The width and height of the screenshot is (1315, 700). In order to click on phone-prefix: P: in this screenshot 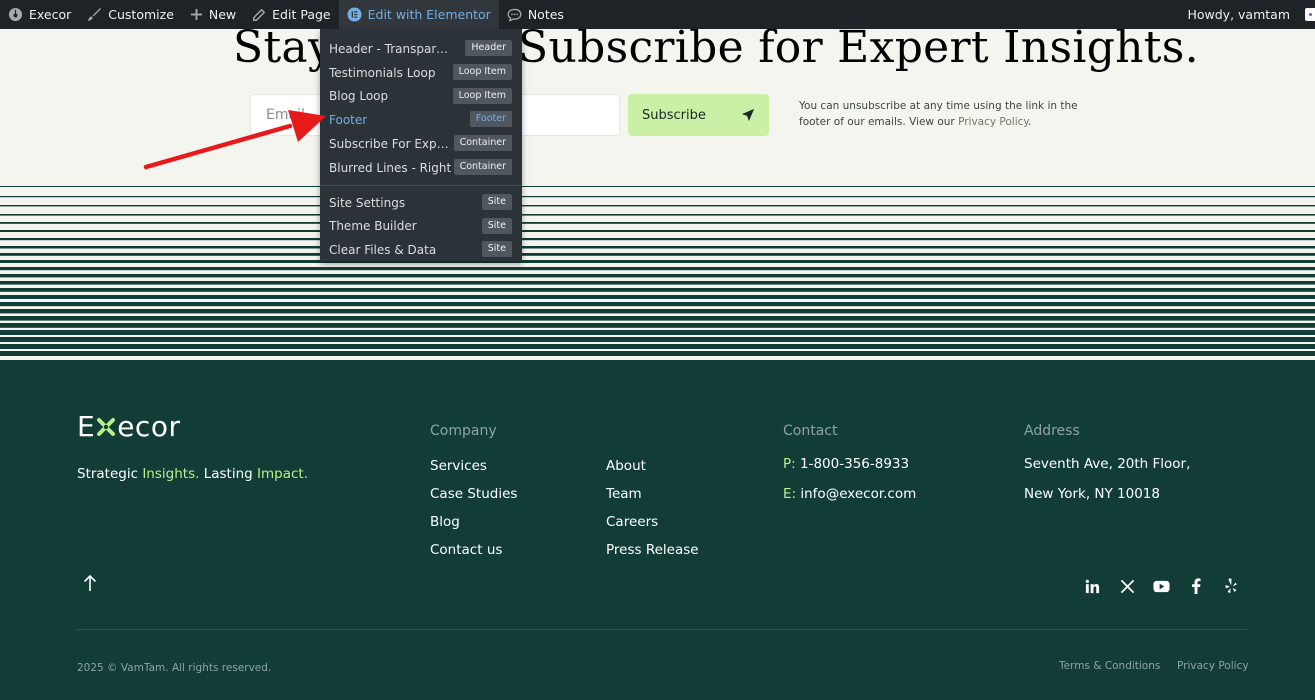, I will do `click(789, 464)`.